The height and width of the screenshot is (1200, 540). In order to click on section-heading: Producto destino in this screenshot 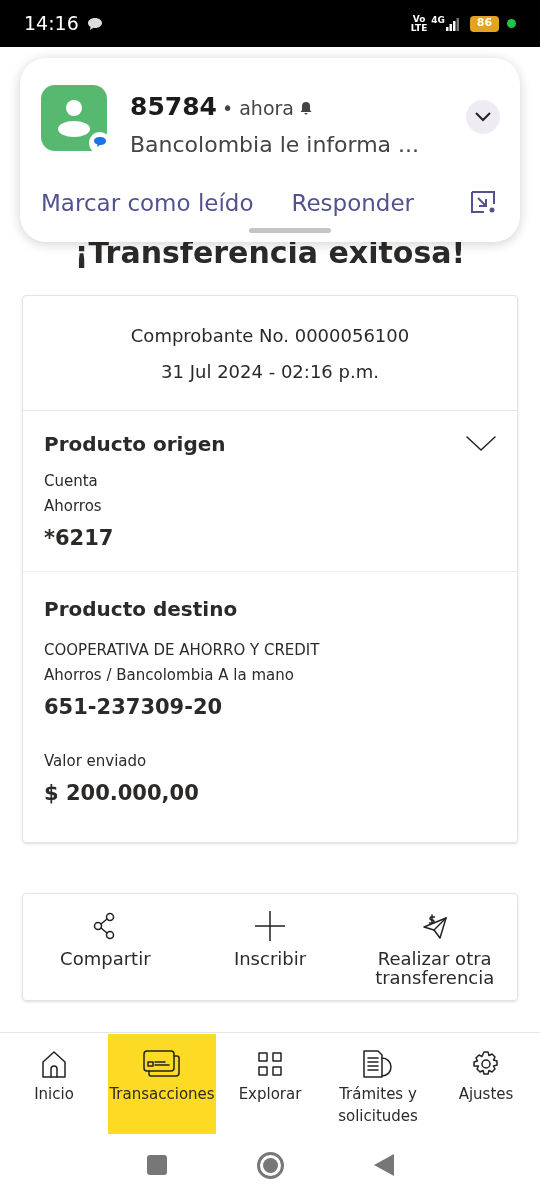, I will do `click(141, 609)`.